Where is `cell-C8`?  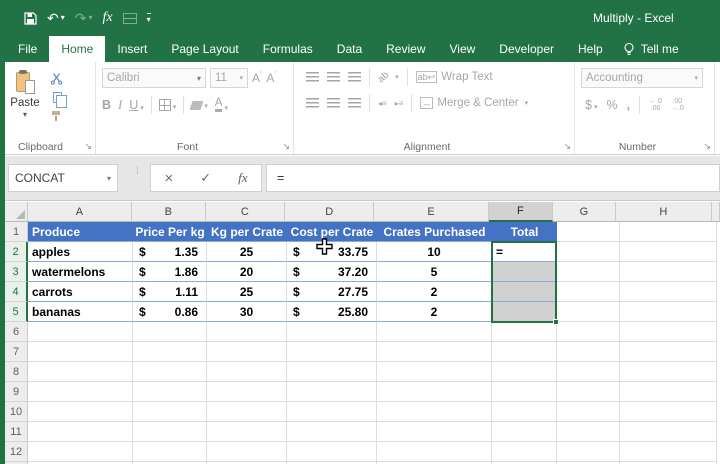 cell-C8 is located at coordinates (247, 372).